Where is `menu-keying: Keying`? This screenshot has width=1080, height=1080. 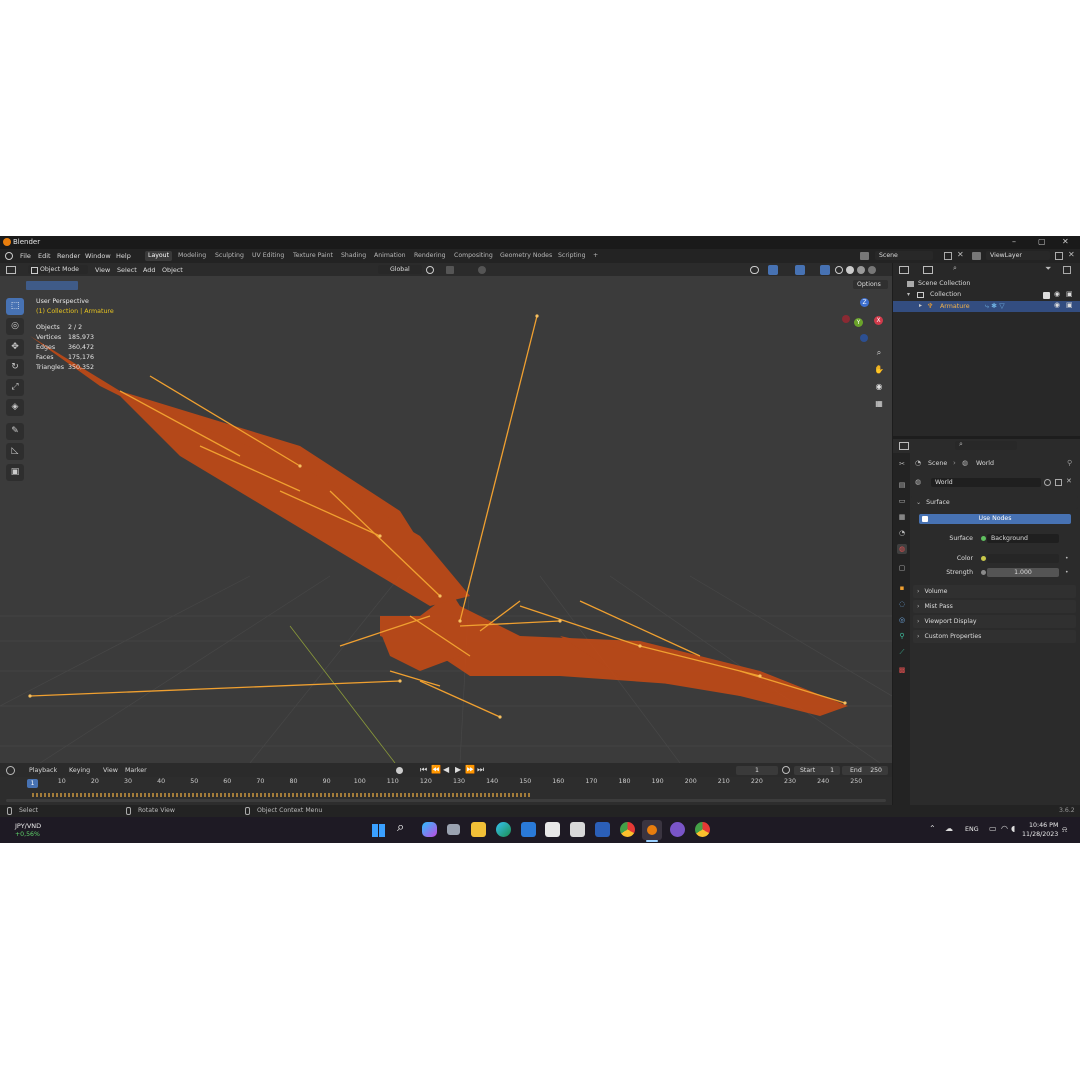
menu-keying: Keying is located at coordinates (79, 770).